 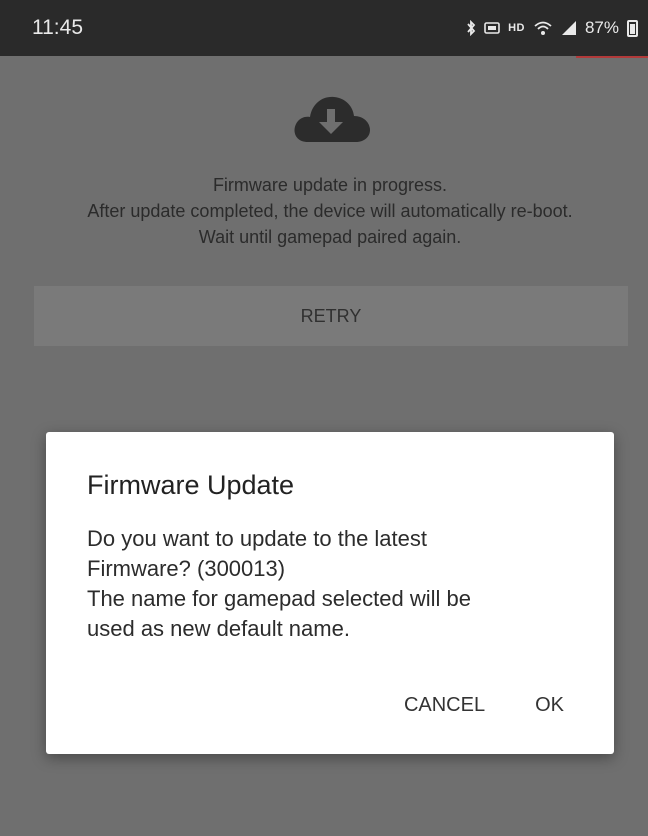 I want to click on cancel-button: CANCEL, so click(x=444, y=705).